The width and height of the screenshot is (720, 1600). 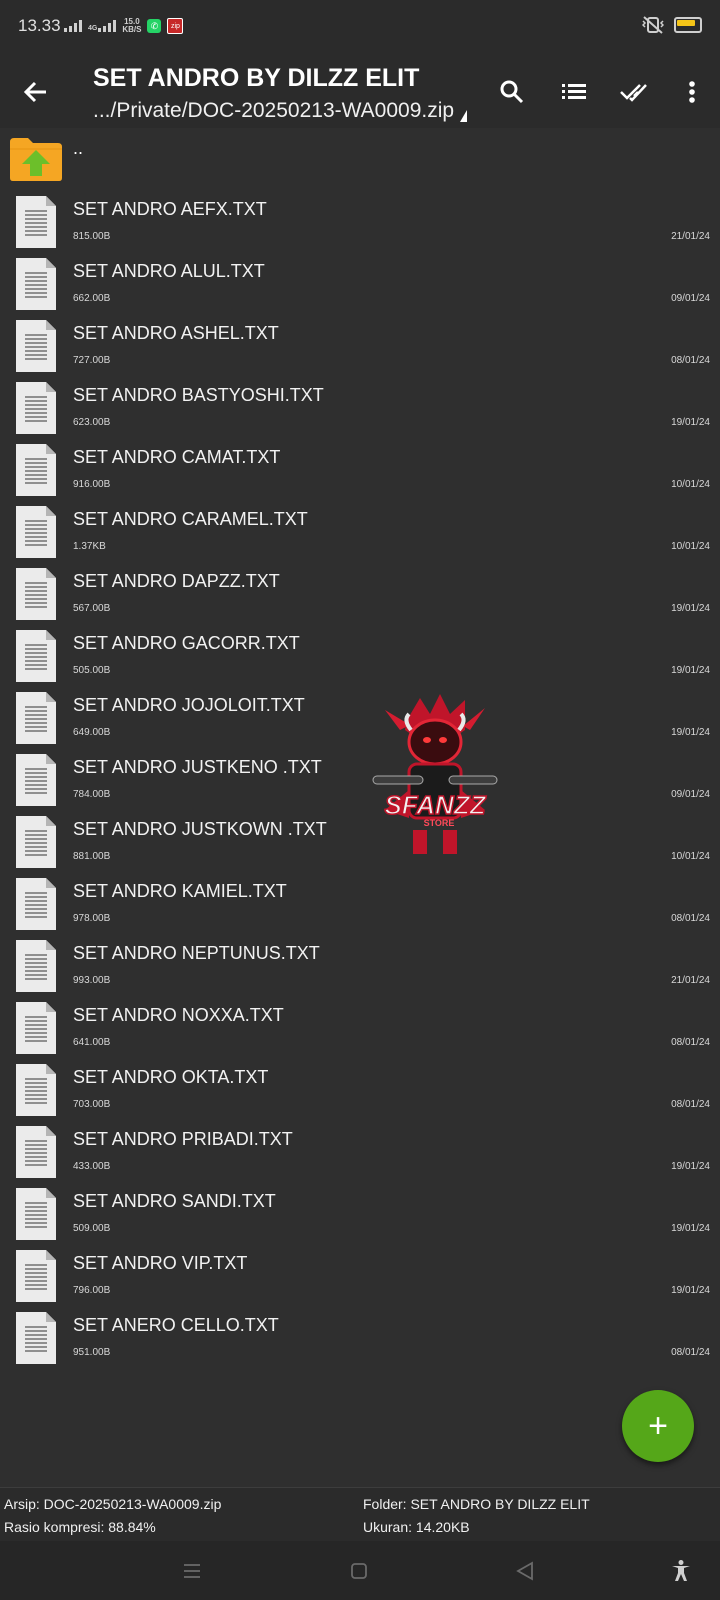 I want to click on home-icon, so click(x=359, y=1571).